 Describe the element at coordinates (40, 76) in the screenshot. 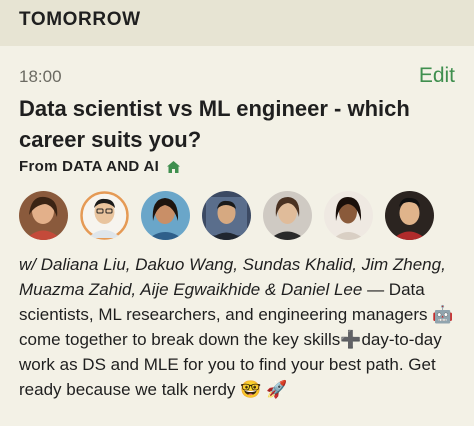

I see `event-time: 18:00` at that location.